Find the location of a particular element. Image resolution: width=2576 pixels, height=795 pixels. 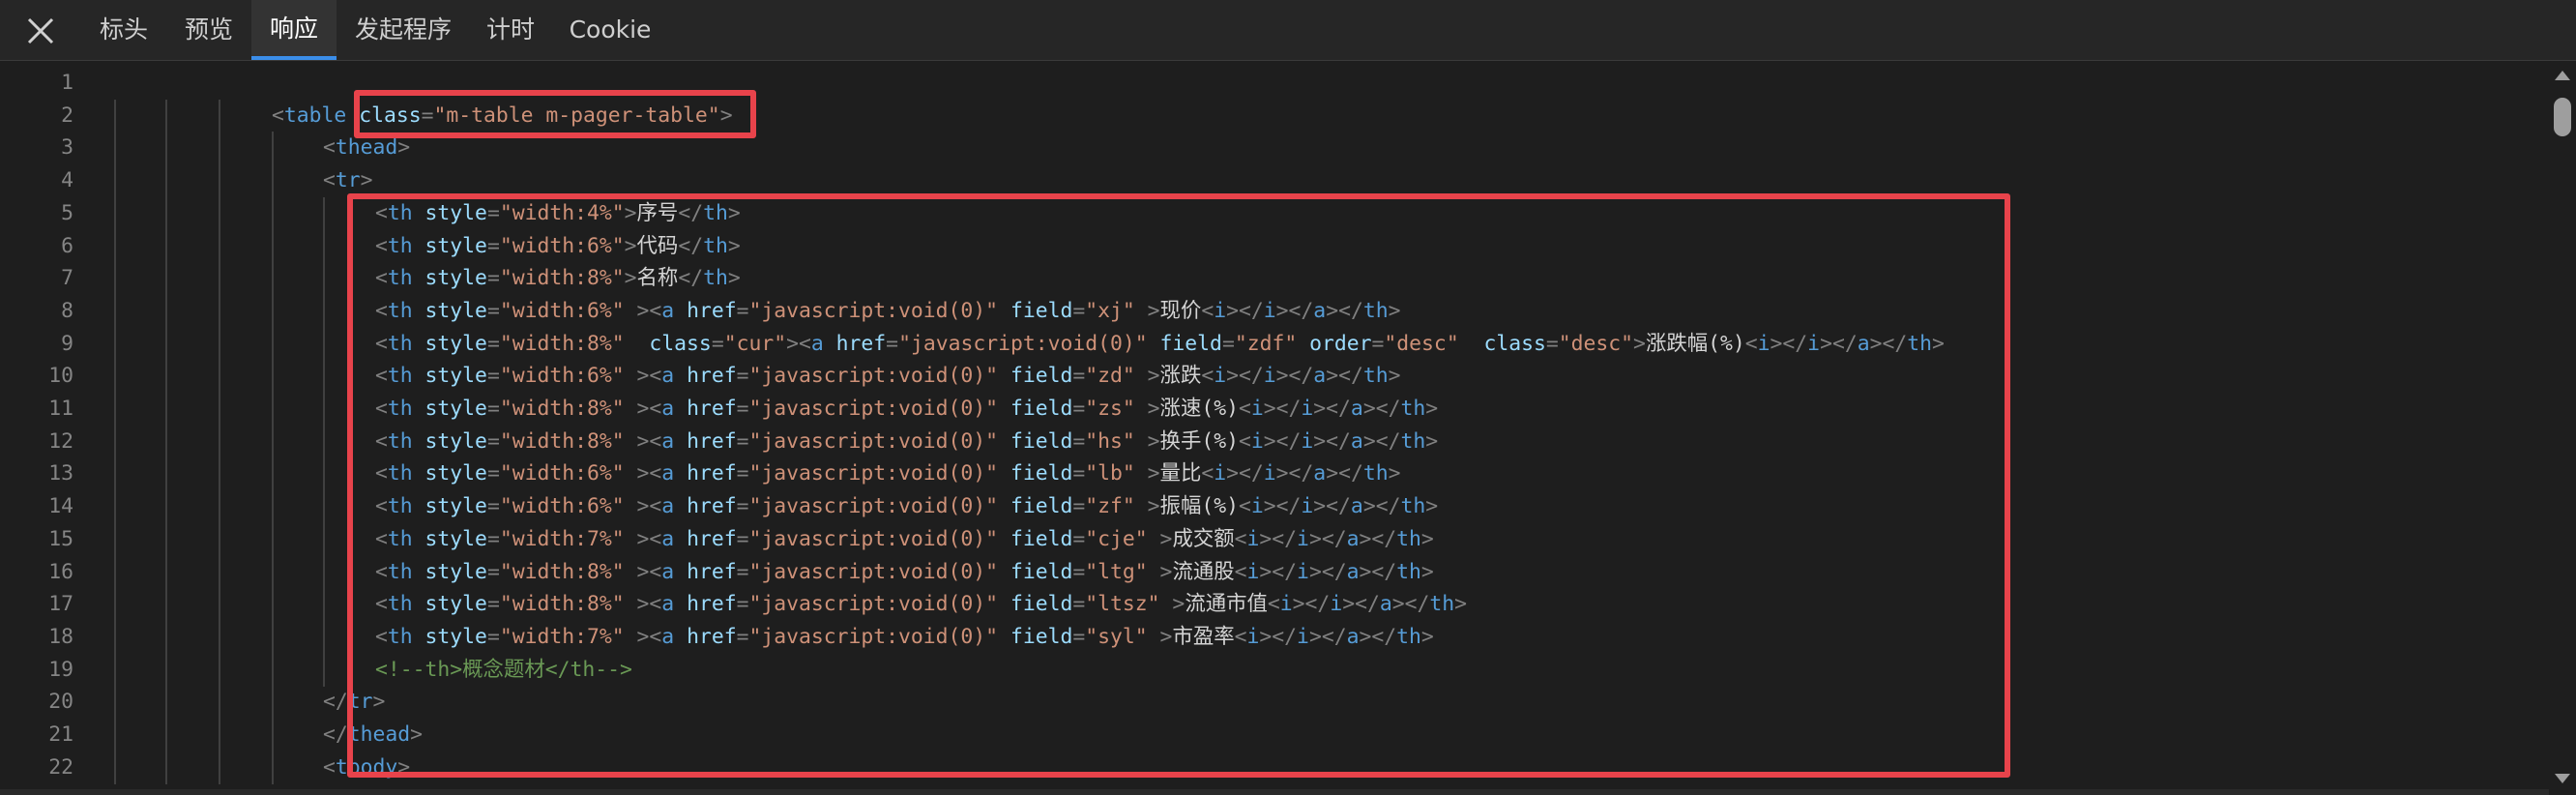

highlight-box-table-class is located at coordinates (555, 114).